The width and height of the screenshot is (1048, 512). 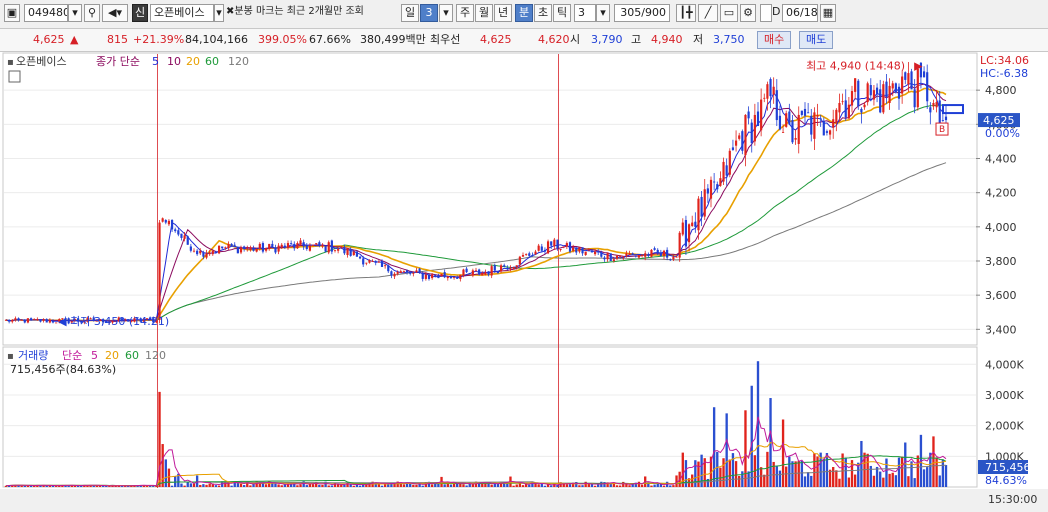 I want to click on price-legend-ma20: 20, so click(x=193, y=61).